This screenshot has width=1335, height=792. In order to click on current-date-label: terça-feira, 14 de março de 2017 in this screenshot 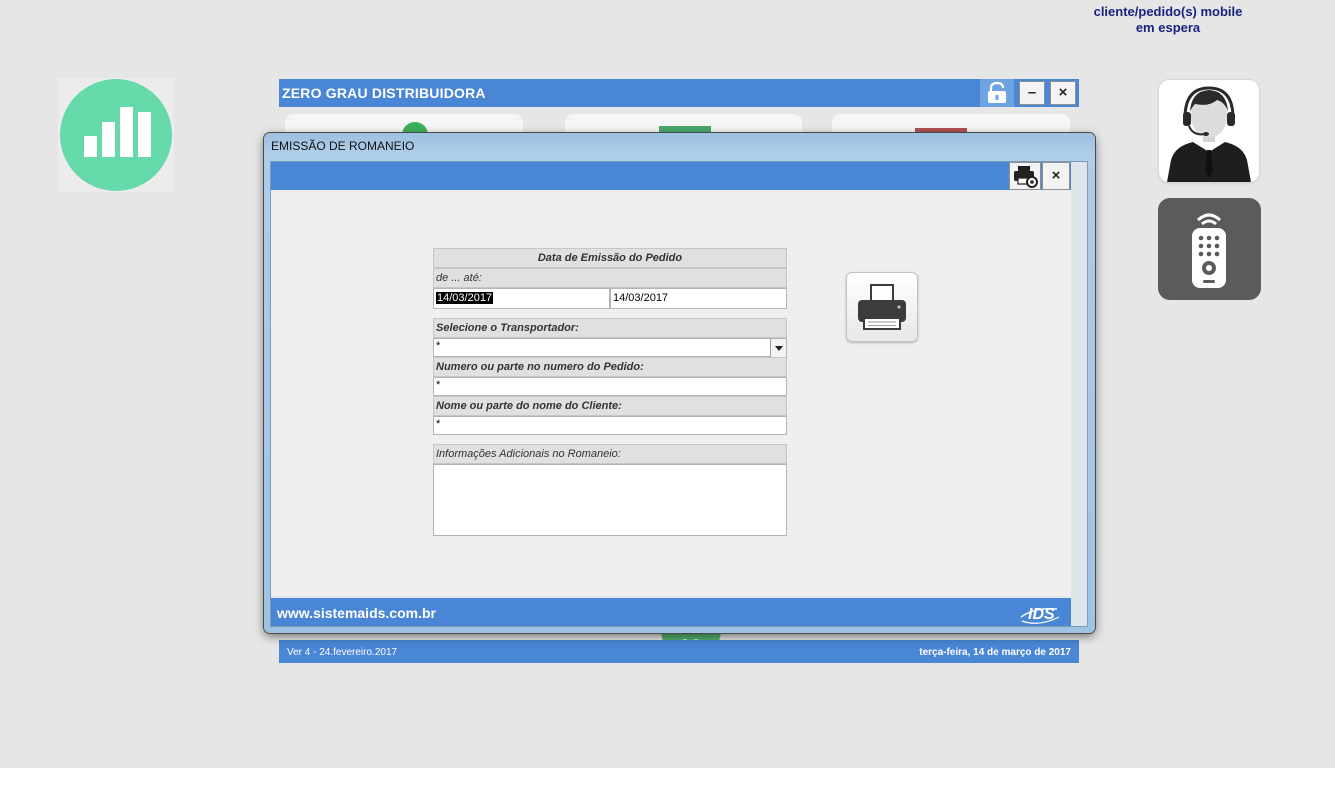, I will do `click(995, 652)`.